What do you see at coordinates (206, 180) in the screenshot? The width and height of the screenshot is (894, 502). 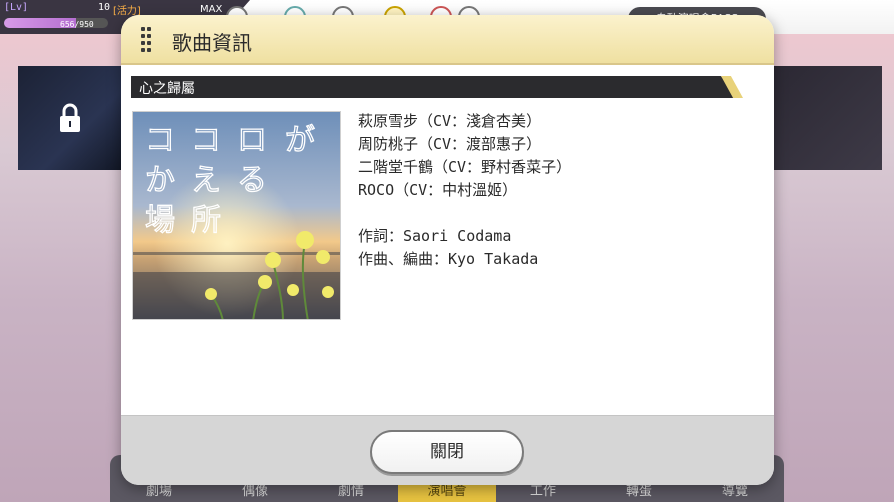 I see `cover-art-char: え` at bounding box center [206, 180].